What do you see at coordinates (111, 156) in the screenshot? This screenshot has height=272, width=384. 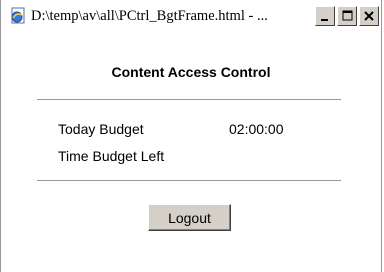 I see `time-budget-left-label: Time Budget Left` at bounding box center [111, 156].